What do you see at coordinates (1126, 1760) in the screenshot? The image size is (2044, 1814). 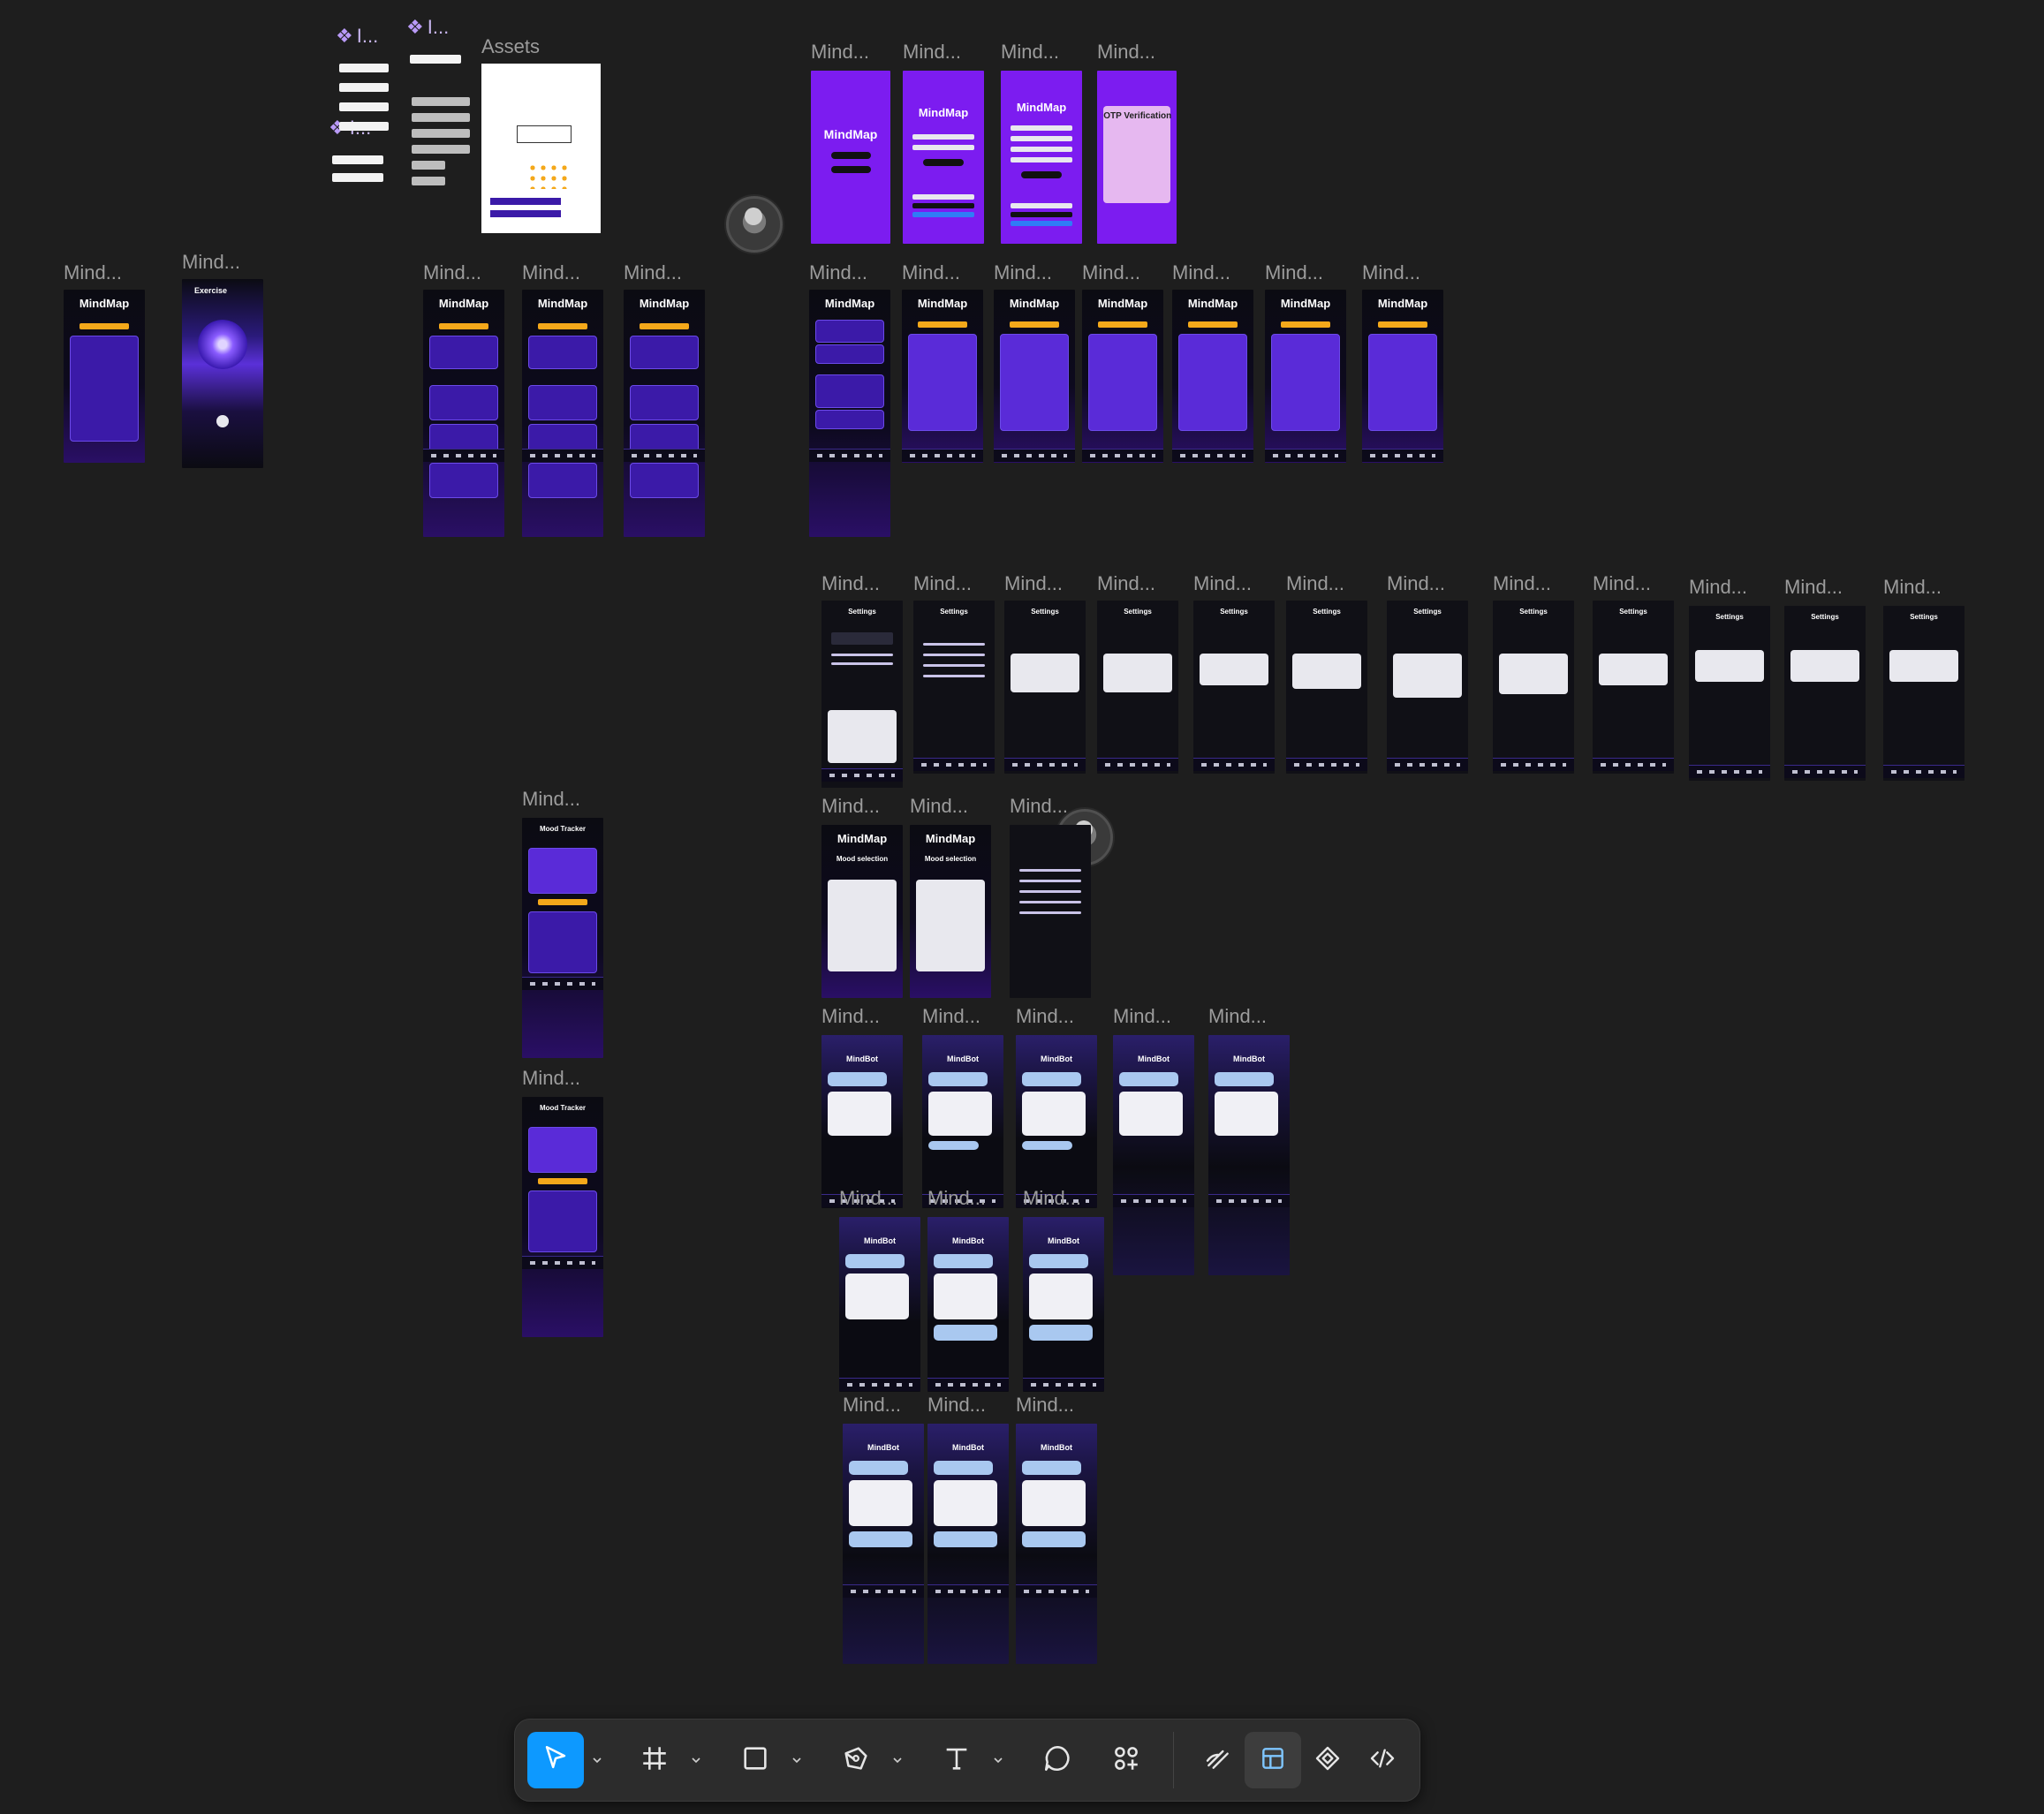 I see `actions-tool-button` at bounding box center [1126, 1760].